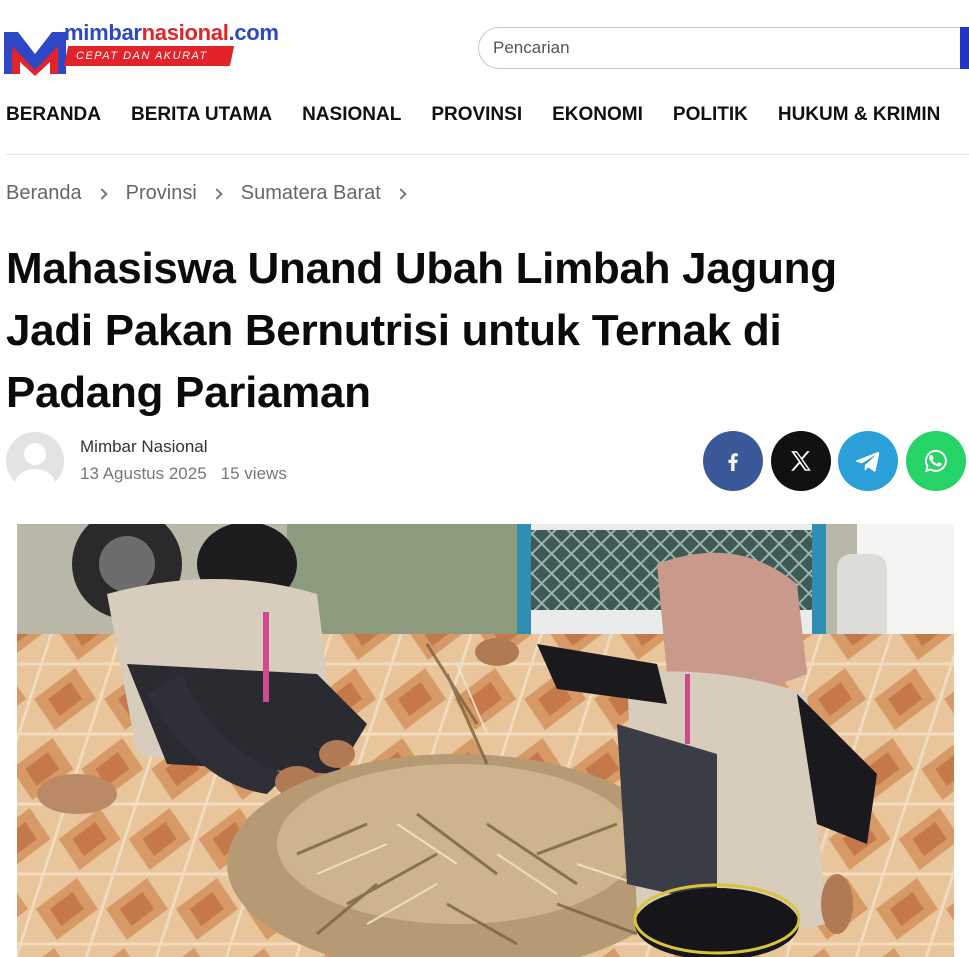 The image size is (969, 957). Describe the element at coordinates (35, 54) in the screenshot. I see `logo-m-icon` at that location.